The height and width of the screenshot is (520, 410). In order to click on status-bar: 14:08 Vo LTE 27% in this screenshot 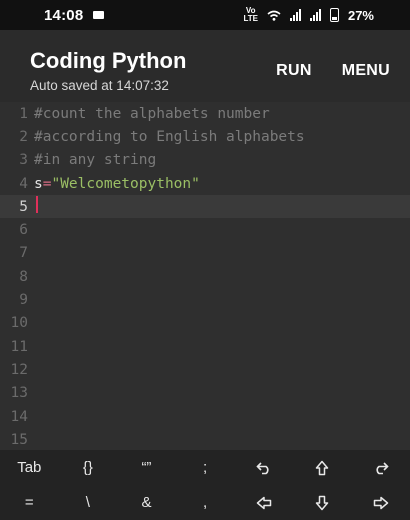, I will do `click(205, 15)`.